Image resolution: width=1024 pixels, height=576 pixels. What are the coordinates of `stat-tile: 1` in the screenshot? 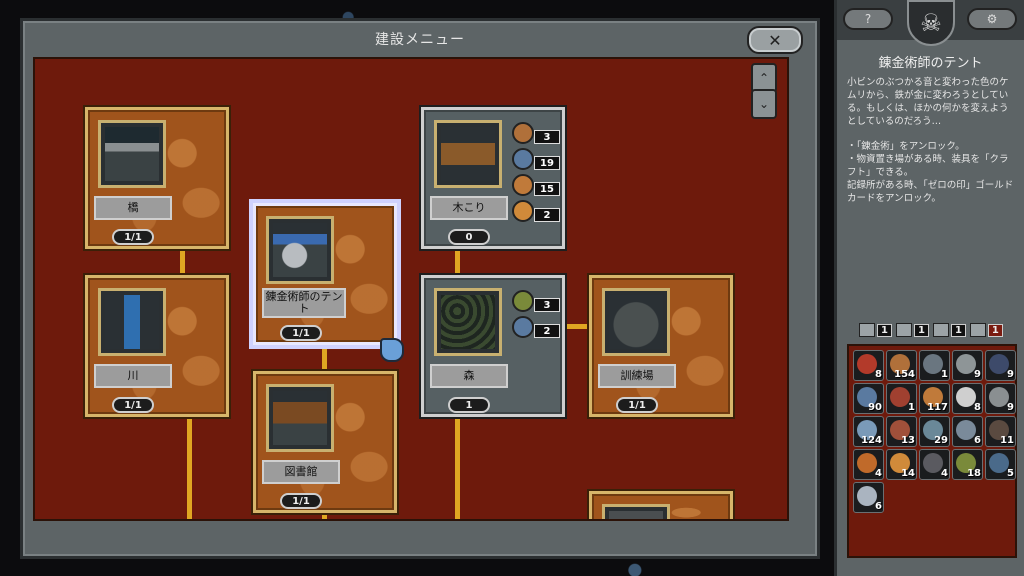 It's located at (986, 330).